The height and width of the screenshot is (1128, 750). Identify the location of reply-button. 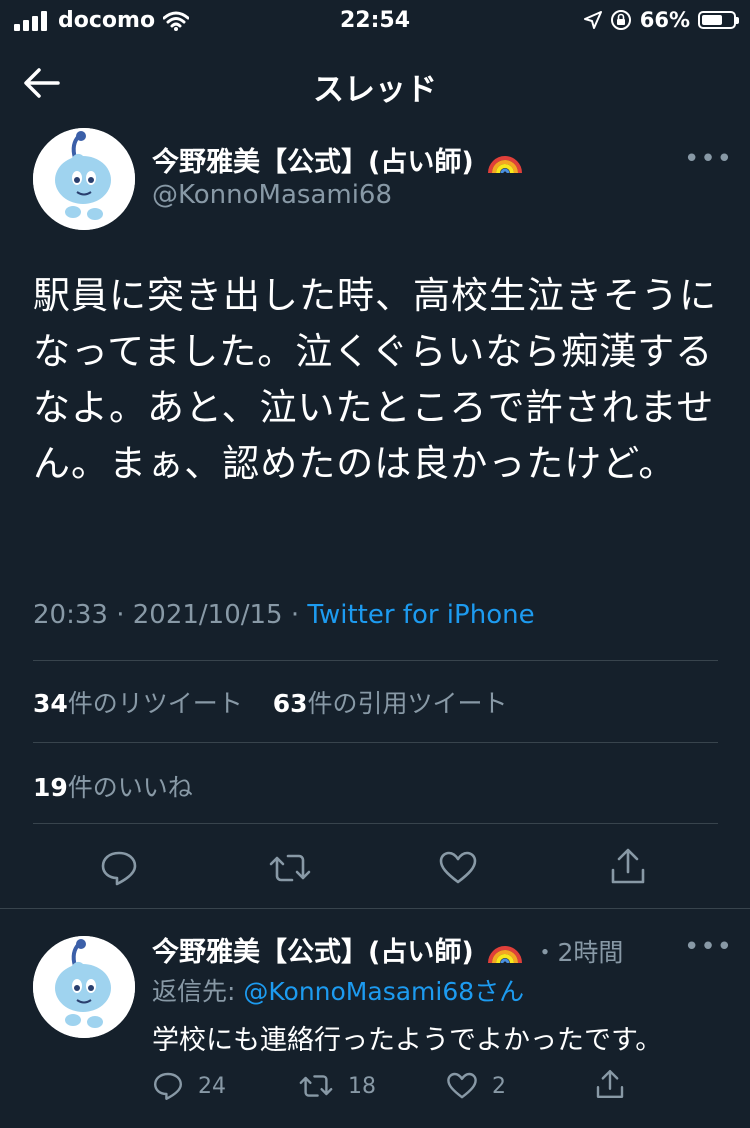
(119, 868).